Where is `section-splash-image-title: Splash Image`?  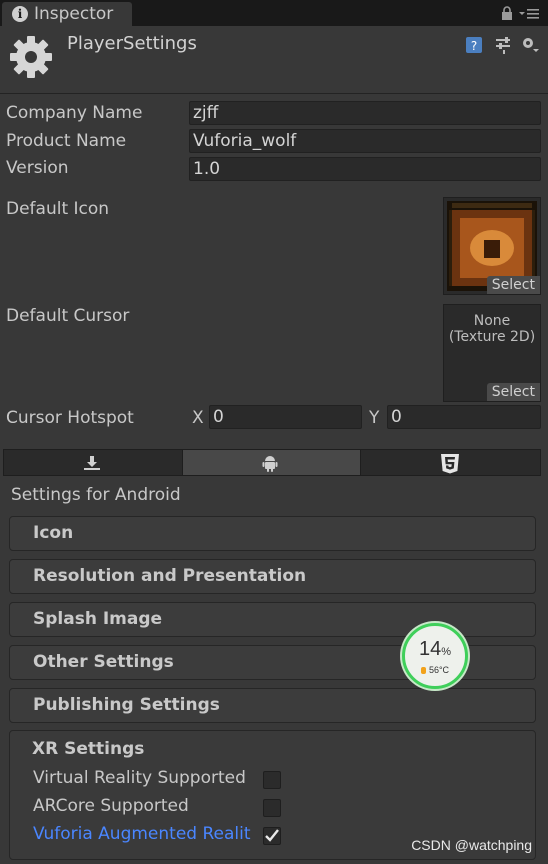
section-splash-image-title: Splash Image is located at coordinates (98, 619).